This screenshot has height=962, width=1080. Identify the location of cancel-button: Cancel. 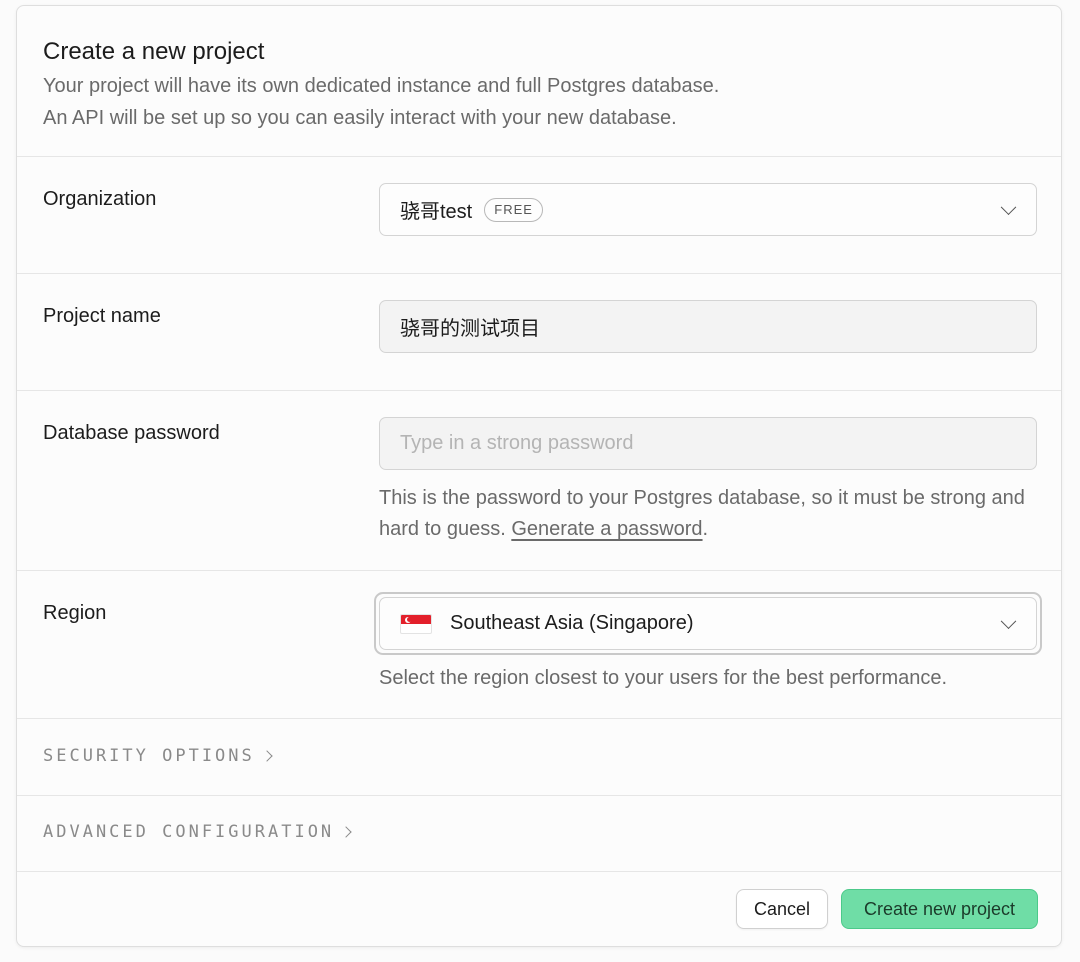
(782, 909).